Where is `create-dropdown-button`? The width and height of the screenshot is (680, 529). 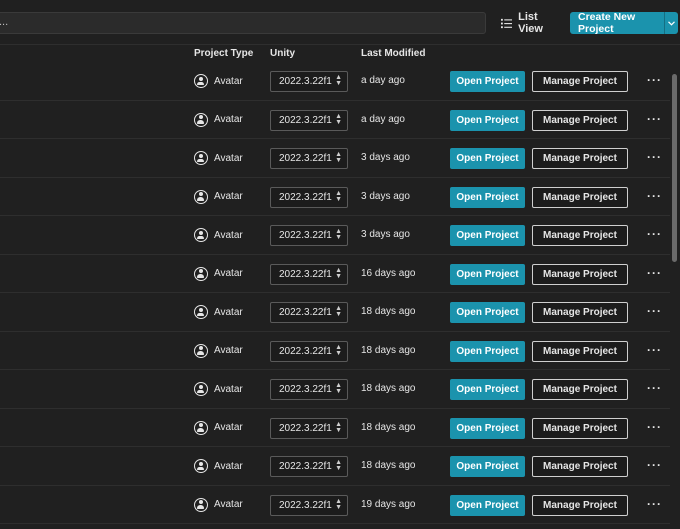
create-dropdown-button is located at coordinates (671, 23).